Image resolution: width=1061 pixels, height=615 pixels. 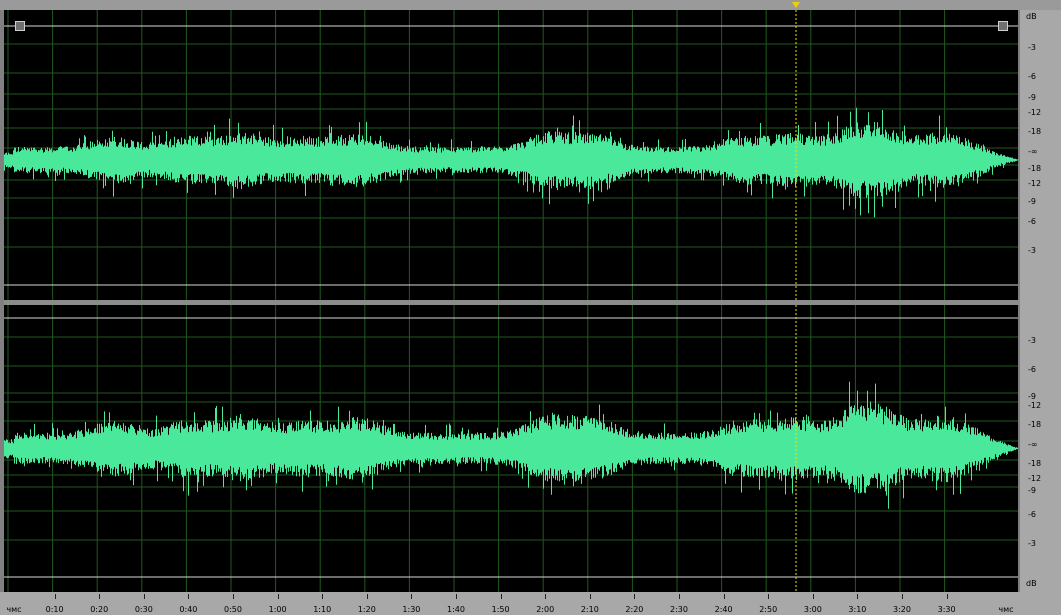 I want to click on time-tick-label: 0:50, so click(x=233, y=609).